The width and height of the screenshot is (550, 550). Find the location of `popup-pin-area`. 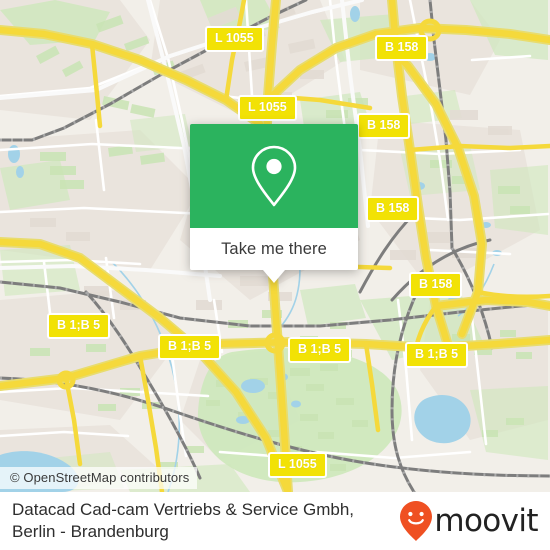

popup-pin-area is located at coordinates (274, 176).